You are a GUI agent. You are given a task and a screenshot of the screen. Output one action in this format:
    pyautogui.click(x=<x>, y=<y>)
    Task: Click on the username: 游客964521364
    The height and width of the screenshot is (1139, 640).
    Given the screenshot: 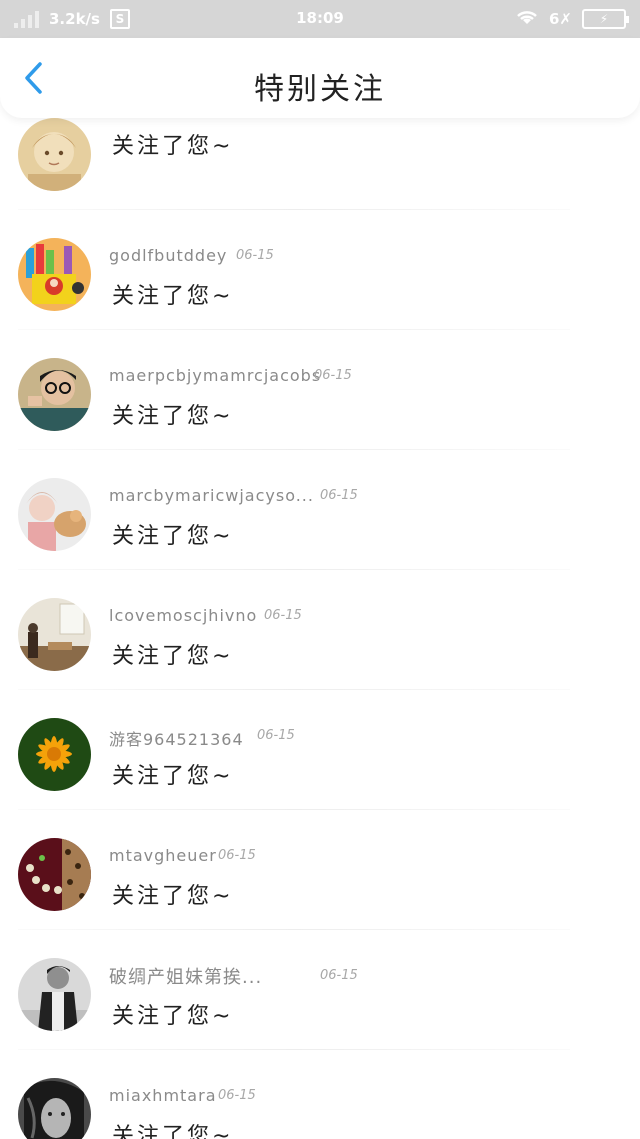 What is the action you would take?
    pyautogui.click(x=176, y=739)
    